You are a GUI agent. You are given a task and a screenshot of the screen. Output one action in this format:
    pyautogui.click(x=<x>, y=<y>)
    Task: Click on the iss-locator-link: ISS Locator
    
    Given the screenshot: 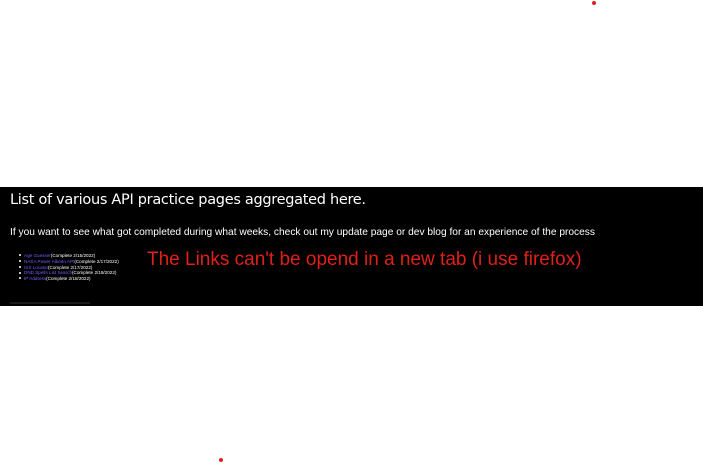 What is the action you would take?
    pyautogui.click(x=36, y=267)
    